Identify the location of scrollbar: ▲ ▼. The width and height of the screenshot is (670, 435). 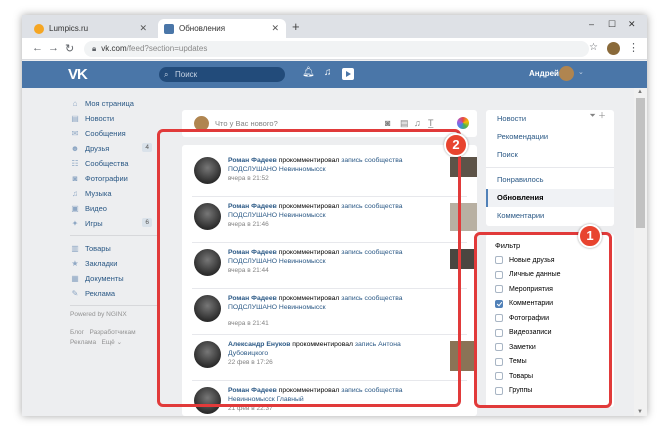
(640, 252).